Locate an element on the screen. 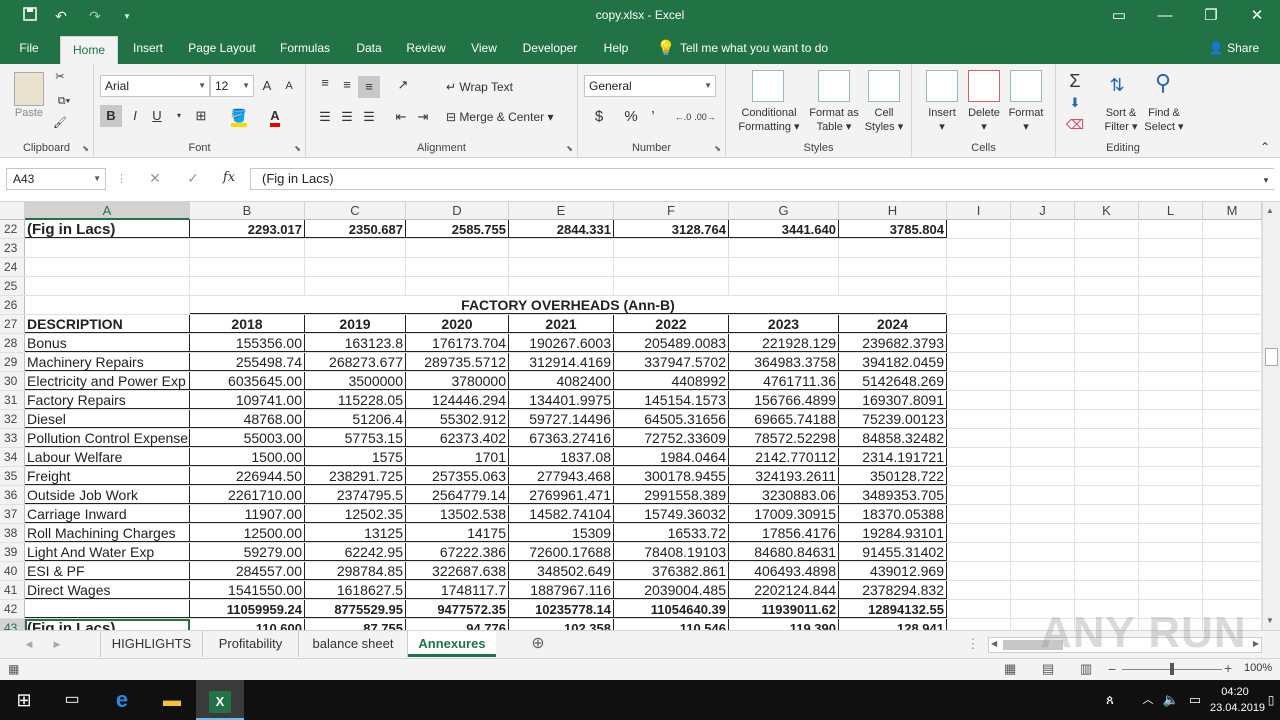 Image resolution: width=1280 pixels, height=720 pixels. merge-center-button: ⊟ Merge & Center ▾ is located at coordinates (509, 117).